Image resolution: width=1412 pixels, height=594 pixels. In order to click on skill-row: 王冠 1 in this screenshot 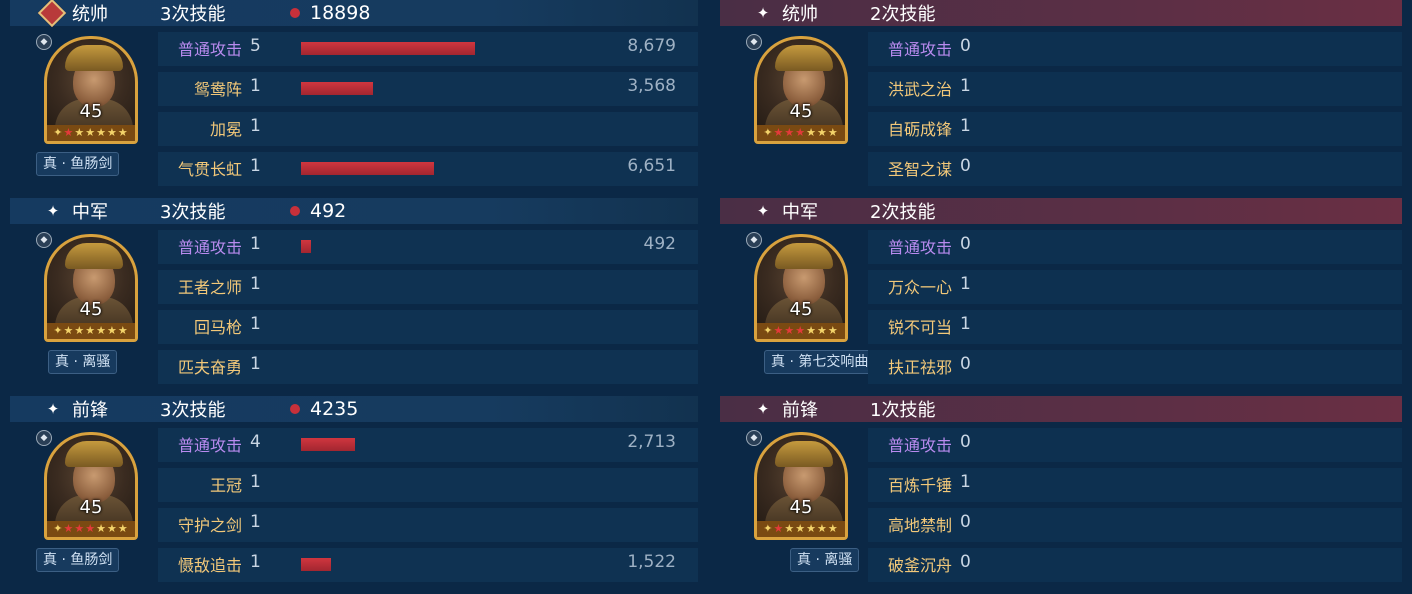, I will do `click(428, 484)`.